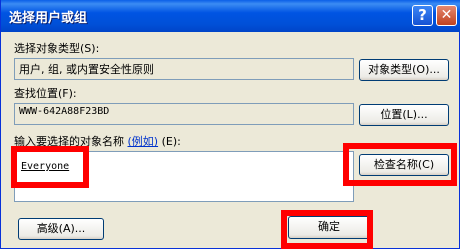 The width and height of the screenshot is (460, 249). What do you see at coordinates (446, 15) in the screenshot?
I see `close-icon: ✕` at bounding box center [446, 15].